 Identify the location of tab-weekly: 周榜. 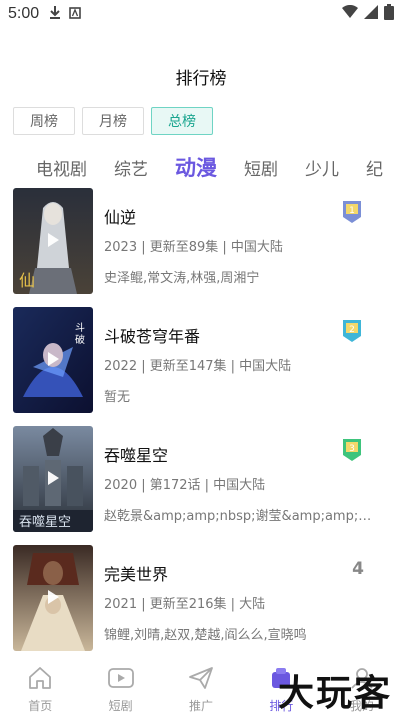
(44, 121).